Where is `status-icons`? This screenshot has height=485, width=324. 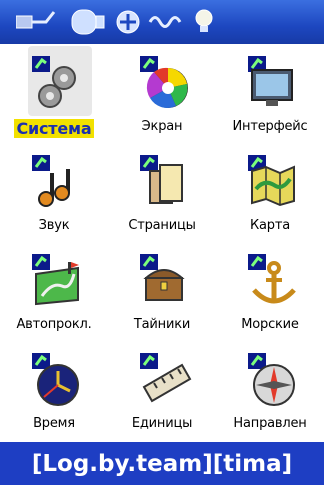 status-icons is located at coordinates (114, 22).